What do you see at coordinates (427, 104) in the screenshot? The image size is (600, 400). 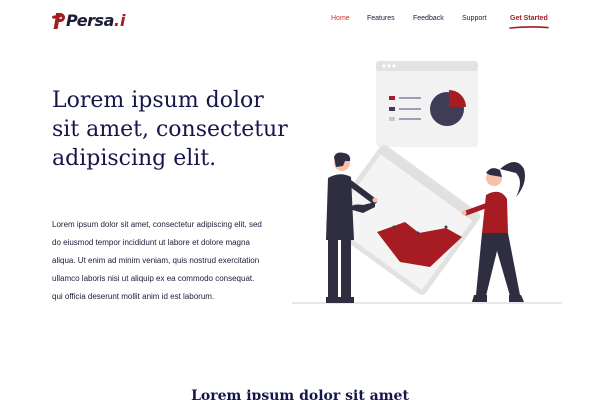 I see `dashboard-card-icon` at bounding box center [427, 104].